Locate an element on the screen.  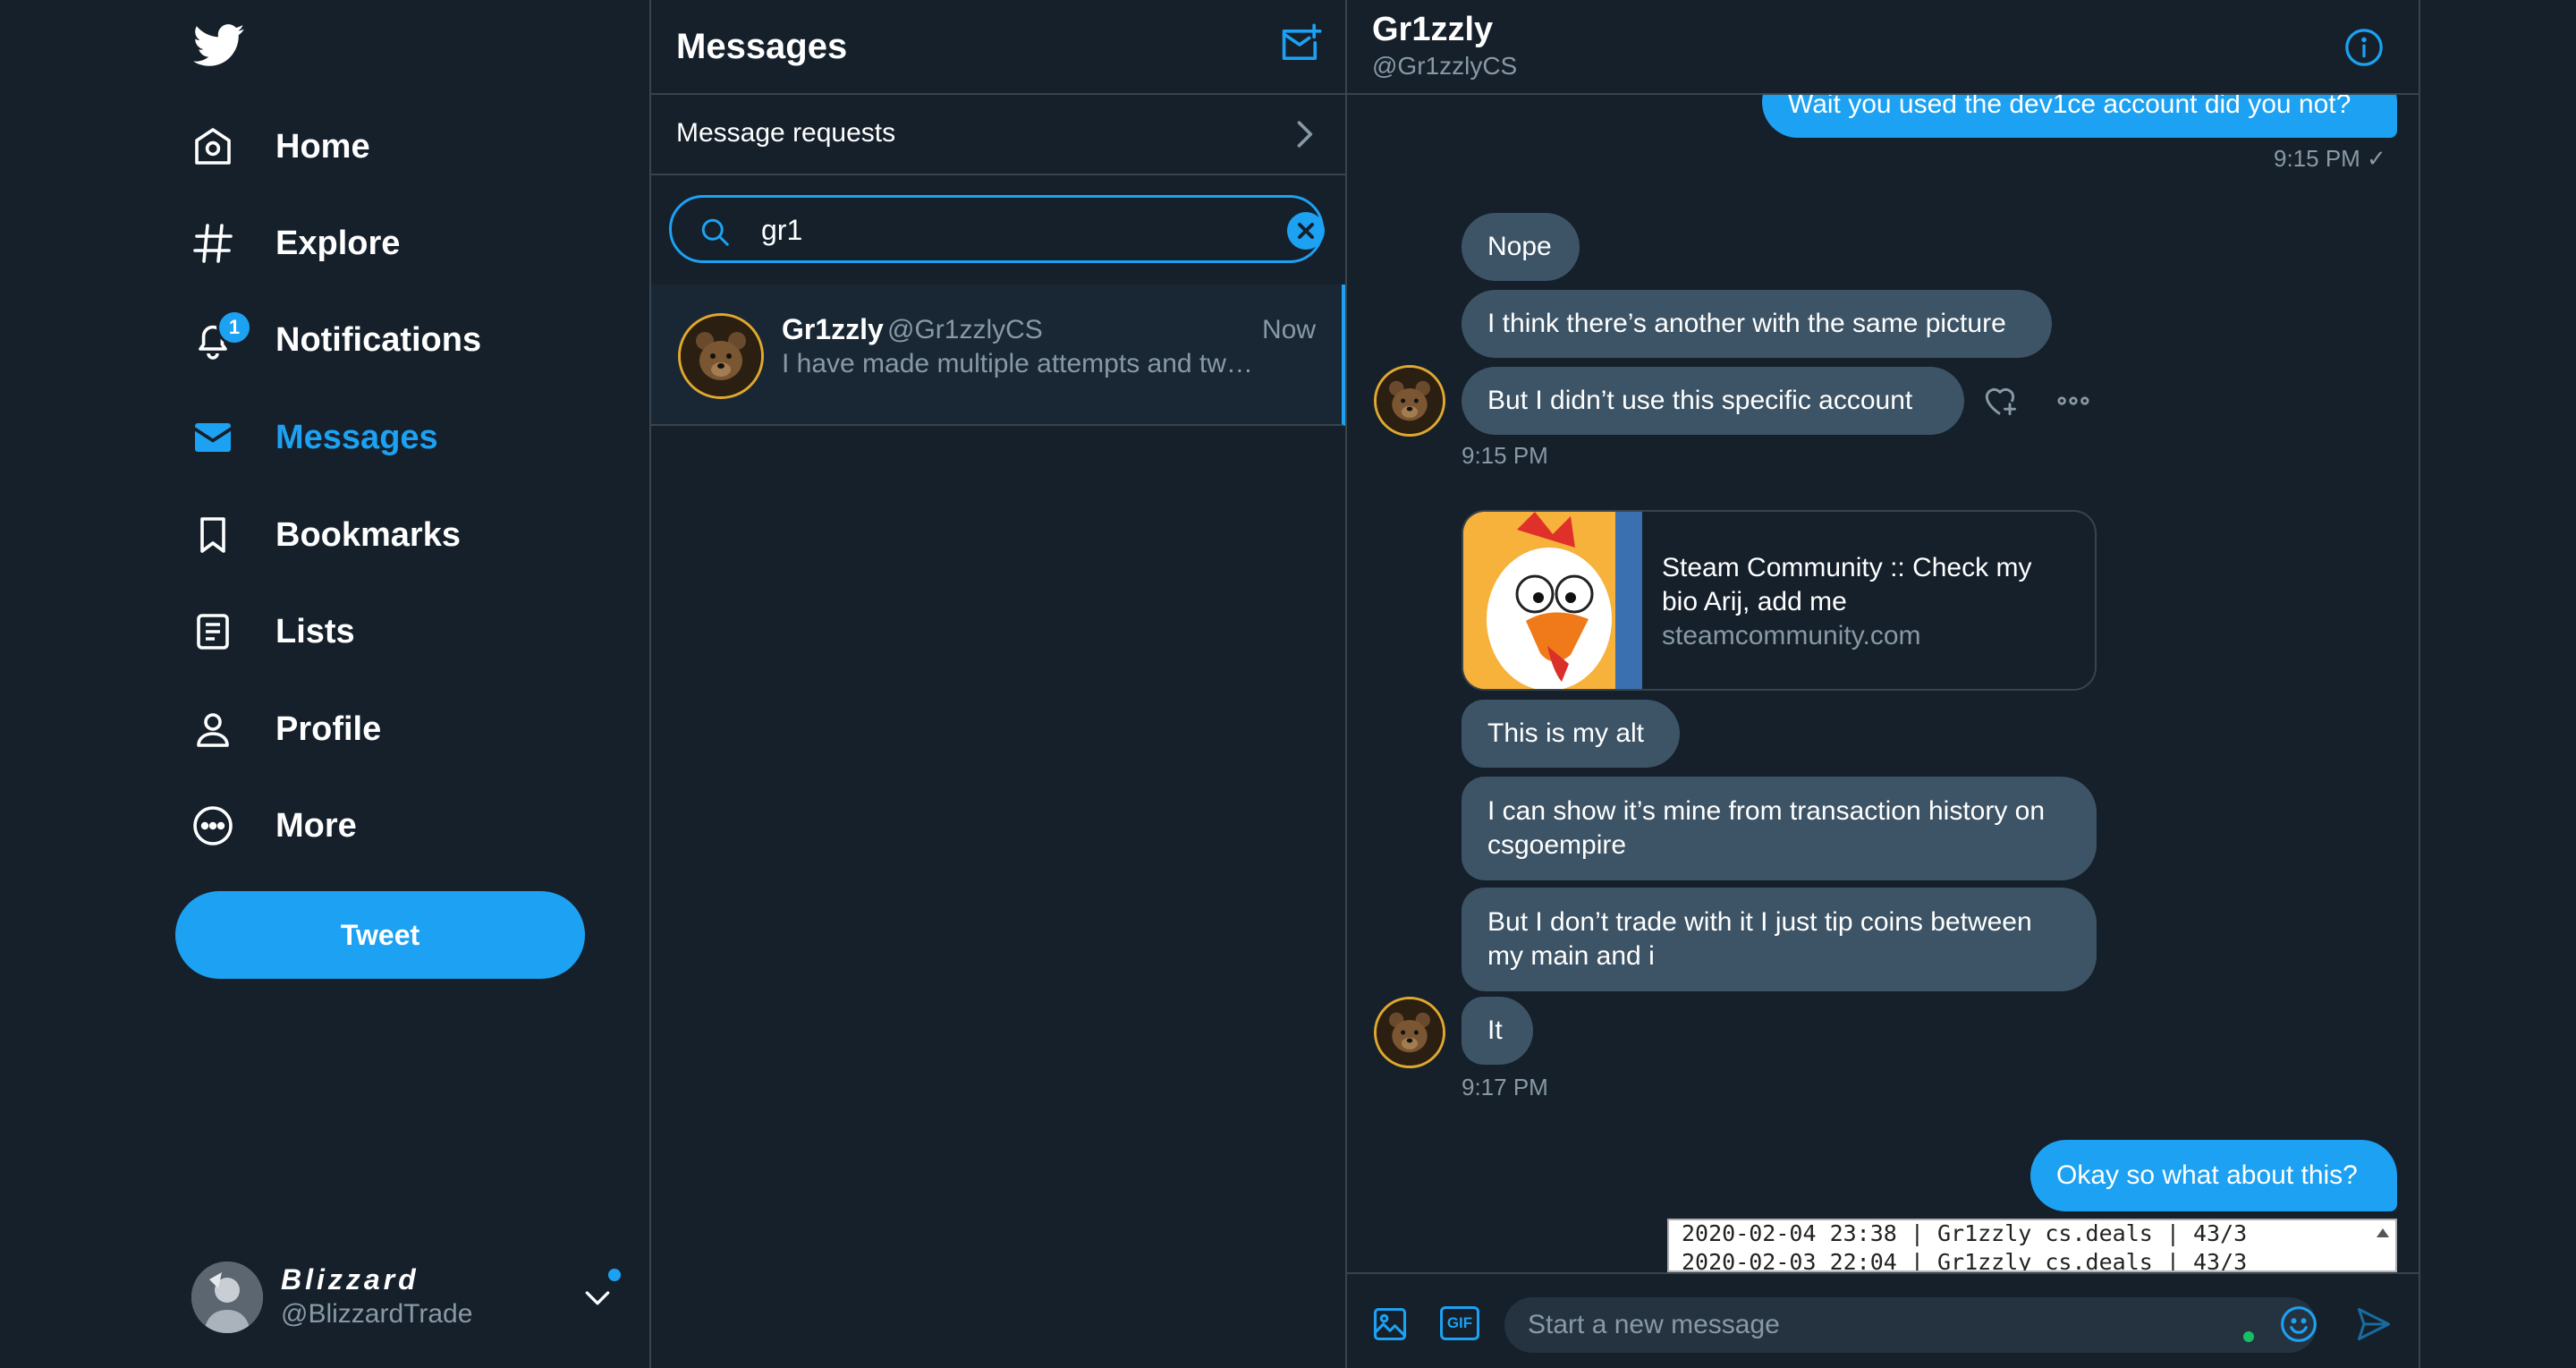
send-icon is located at coordinates (2374, 1324).